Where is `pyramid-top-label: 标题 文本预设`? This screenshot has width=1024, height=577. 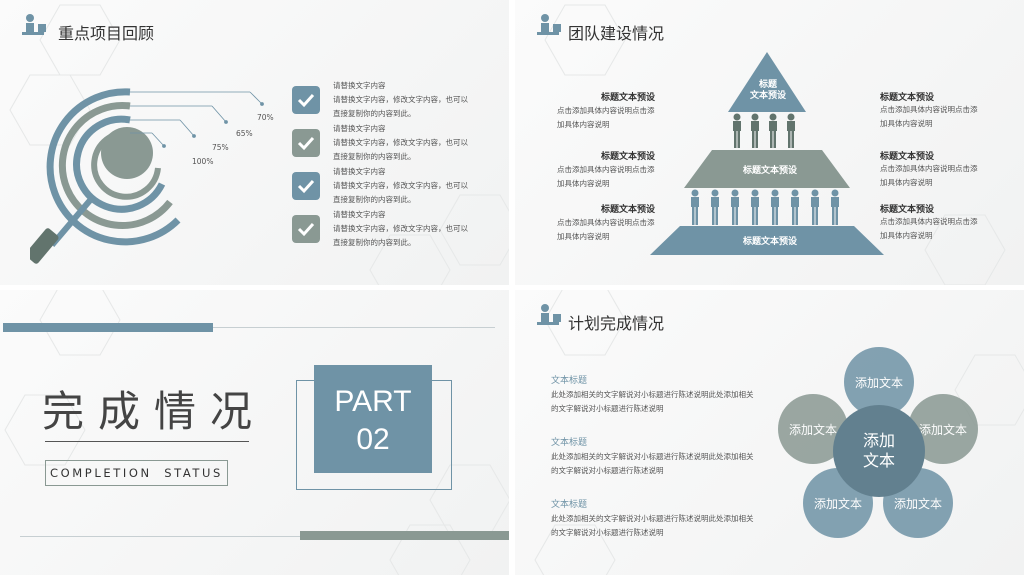
pyramid-top-label: 标题 文本预设 is located at coordinates (767, 90).